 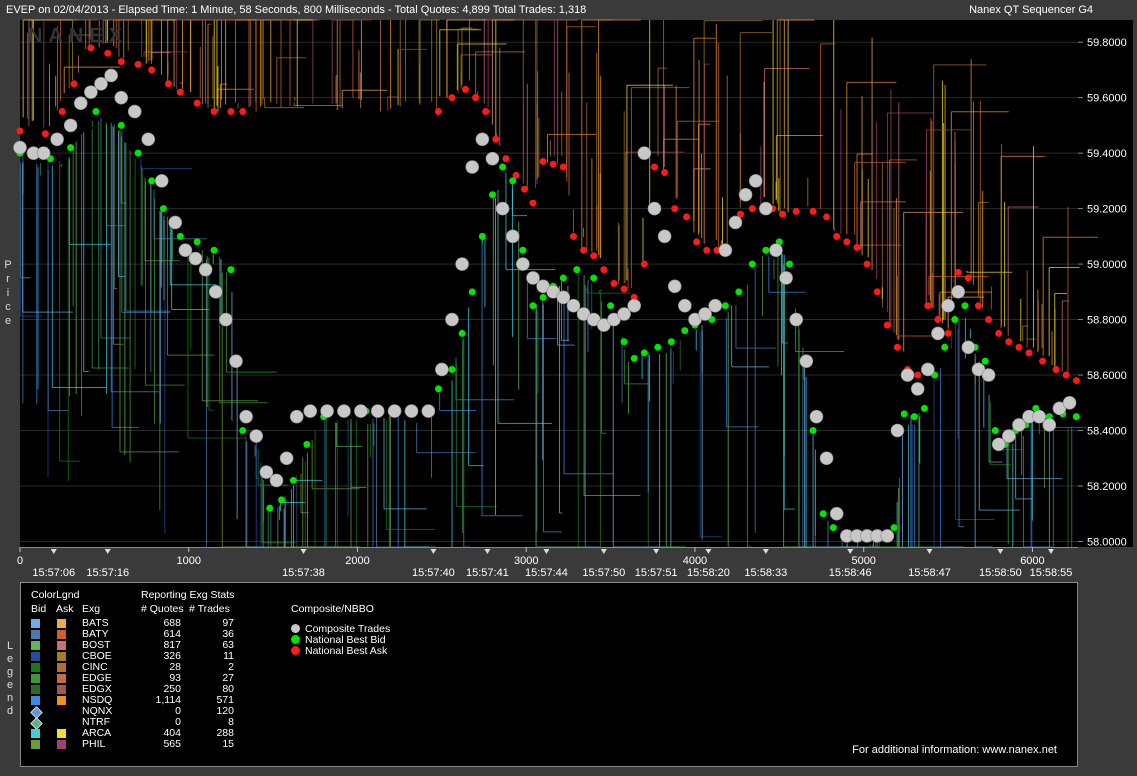 I want to click on legend-row-nqnx: NQNX 0 120, so click(x=151, y=712).